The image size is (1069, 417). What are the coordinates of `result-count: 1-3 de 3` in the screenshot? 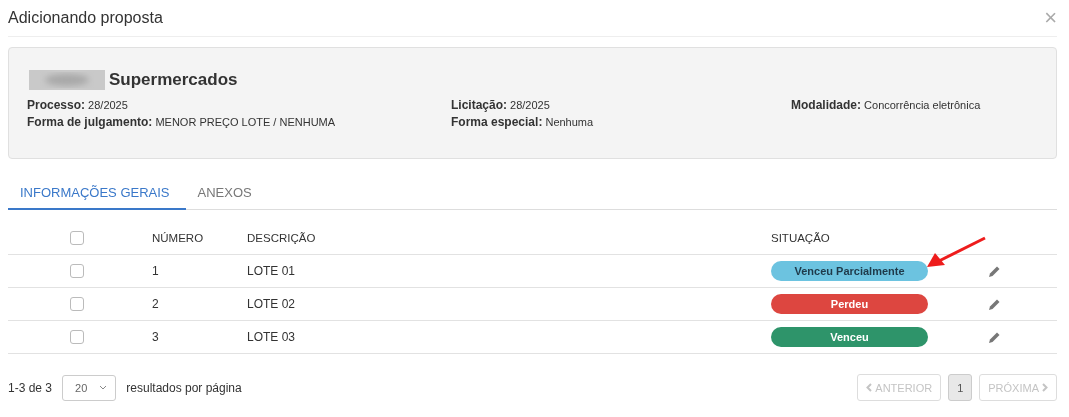 It's located at (30, 387).